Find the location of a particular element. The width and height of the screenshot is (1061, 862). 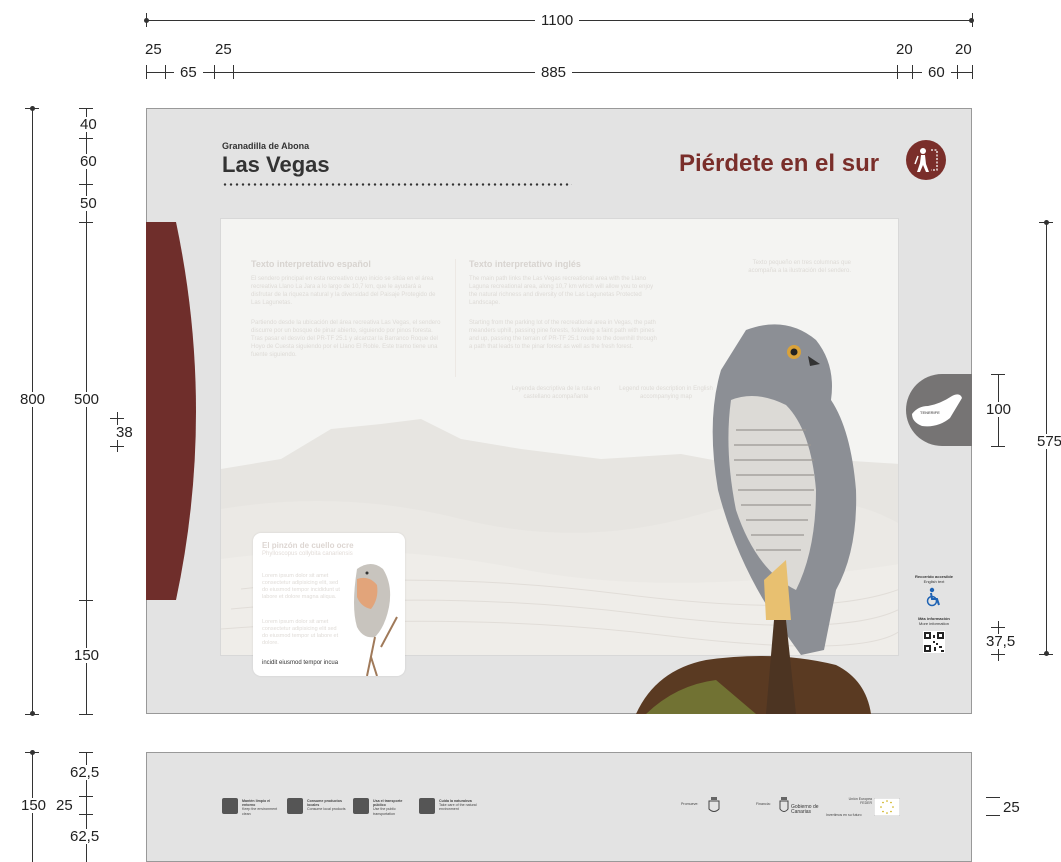

panel-slogan: Piérdete en el sur is located at coordinates (779, 163).